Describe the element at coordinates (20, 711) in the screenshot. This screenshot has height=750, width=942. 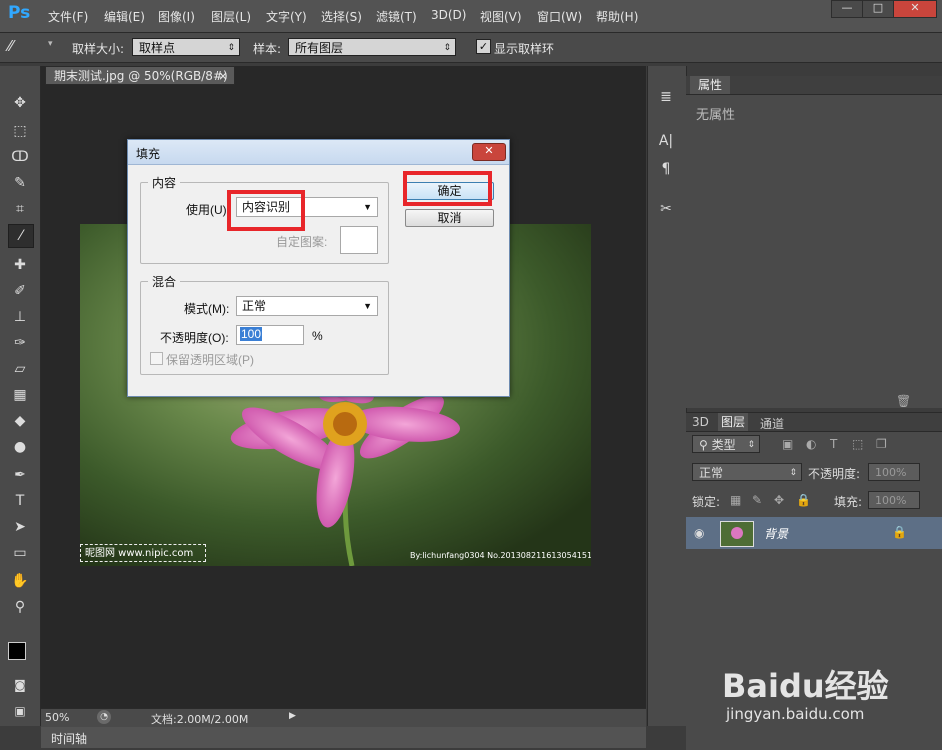
I see `screen-mode-icon: ▣` at that location.